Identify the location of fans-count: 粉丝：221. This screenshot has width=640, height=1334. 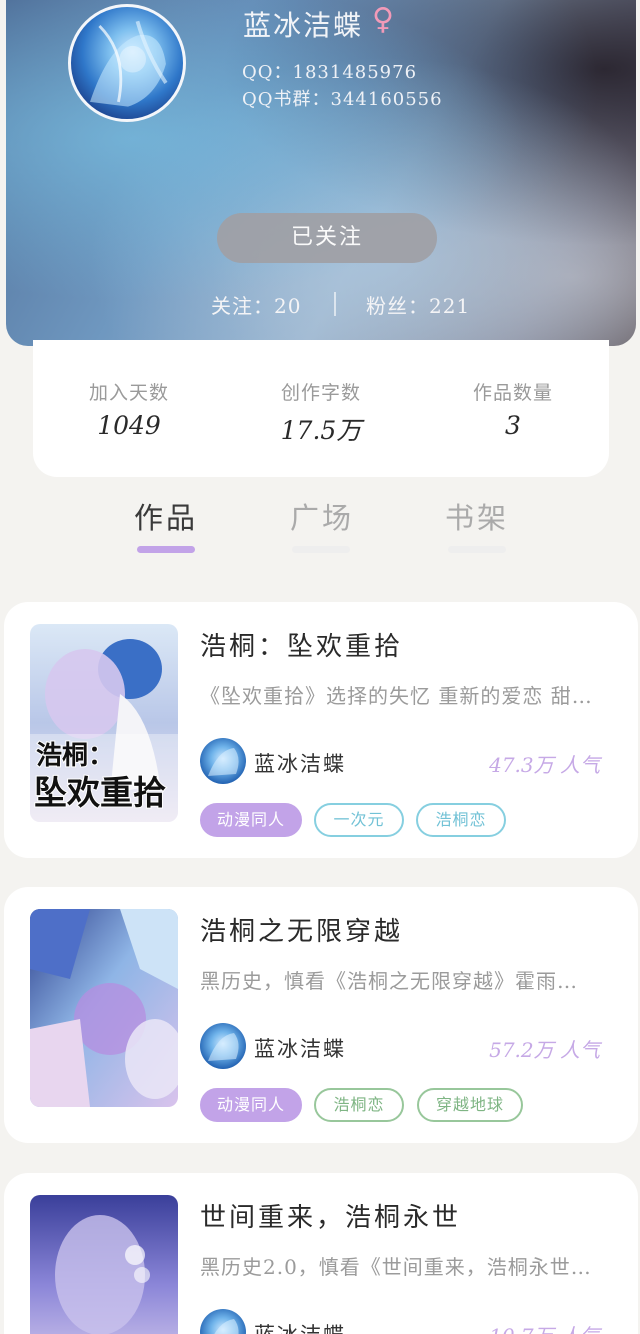
(418, 304).